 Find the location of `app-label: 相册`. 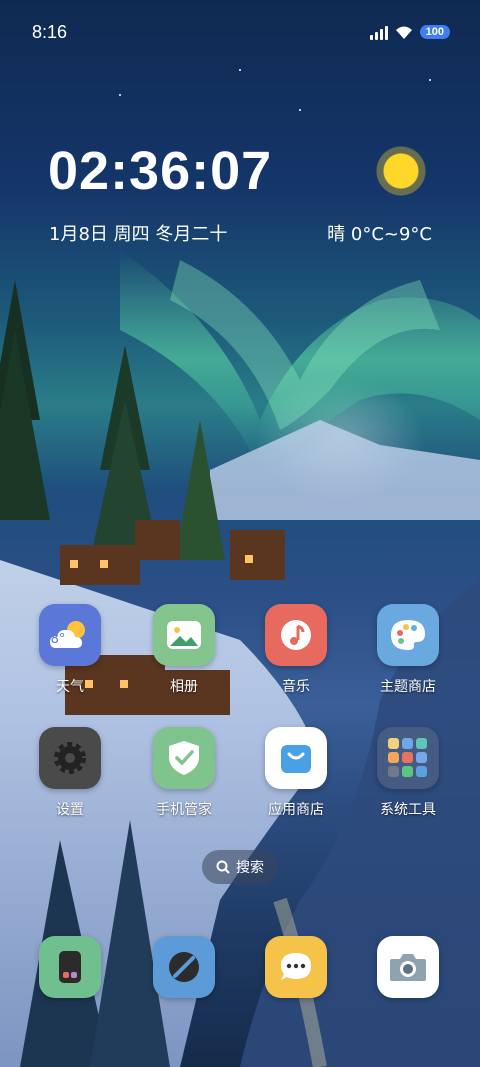

app-label: 相册 is located at coordinates (184, 687).